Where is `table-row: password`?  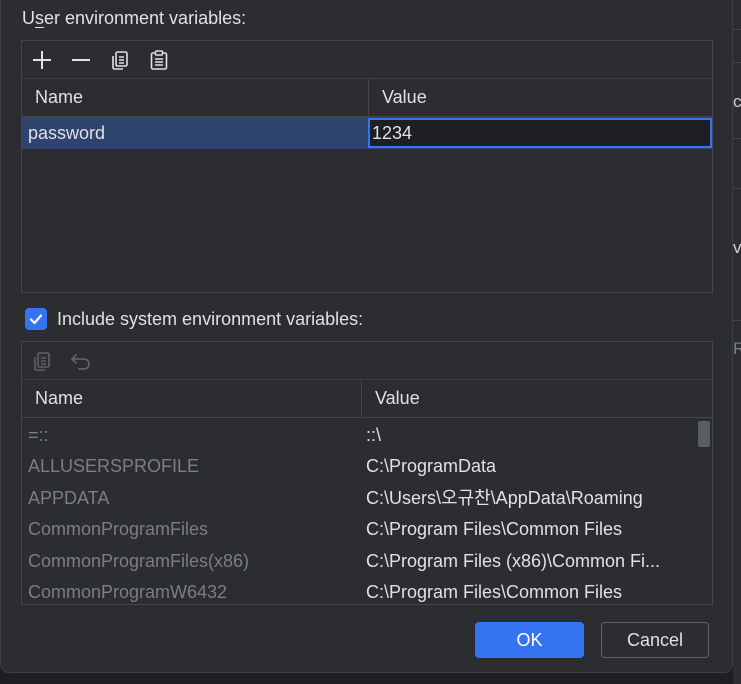 table-row: password is located at coordinates (367, 133).